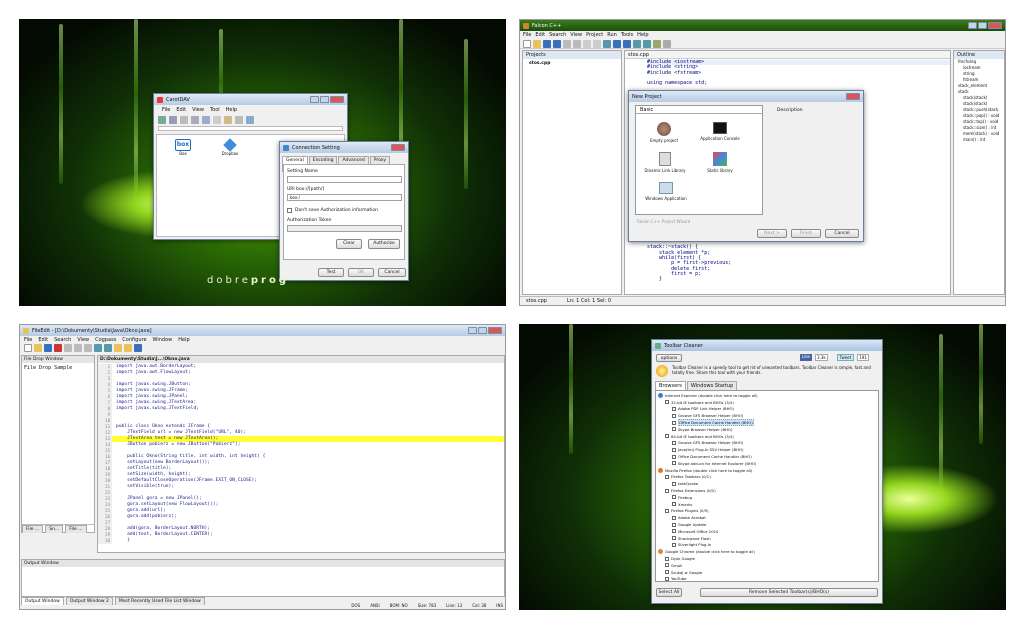 This screenshot has width=1024, height=629. What do you see at coordinates (380, 160) in the screenshot?
I see `tab-proxy: Proxy` at bounding box center [380, 160].